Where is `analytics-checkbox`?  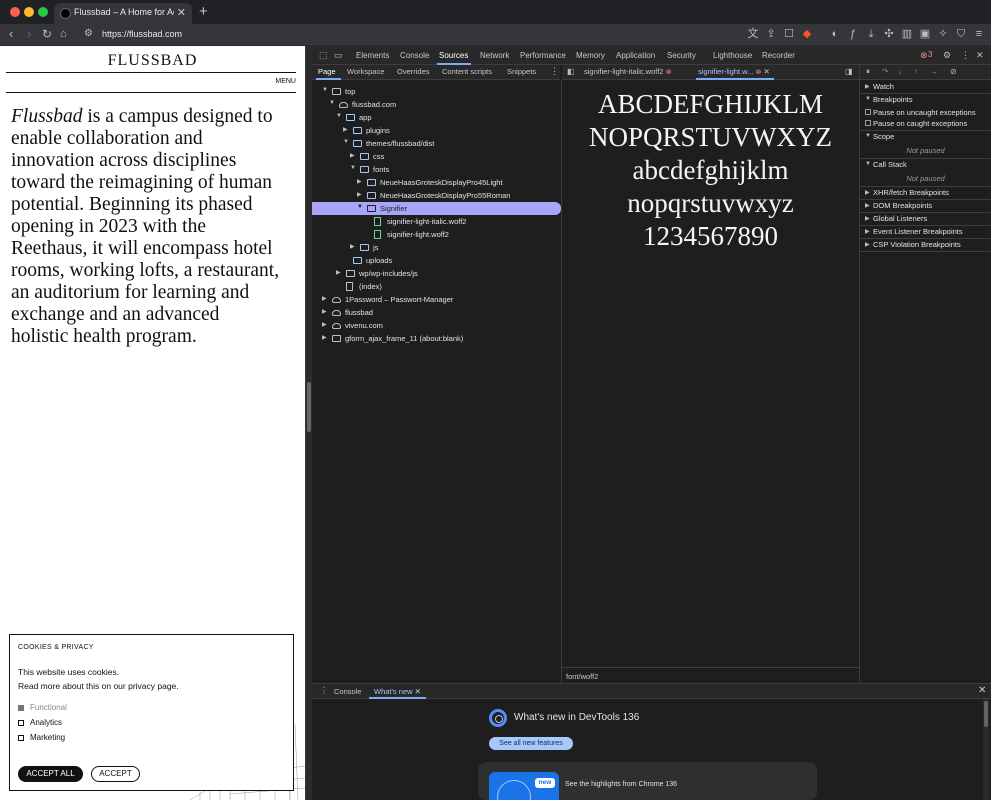
analytics-checkbox is located at coordinates (21, 722).